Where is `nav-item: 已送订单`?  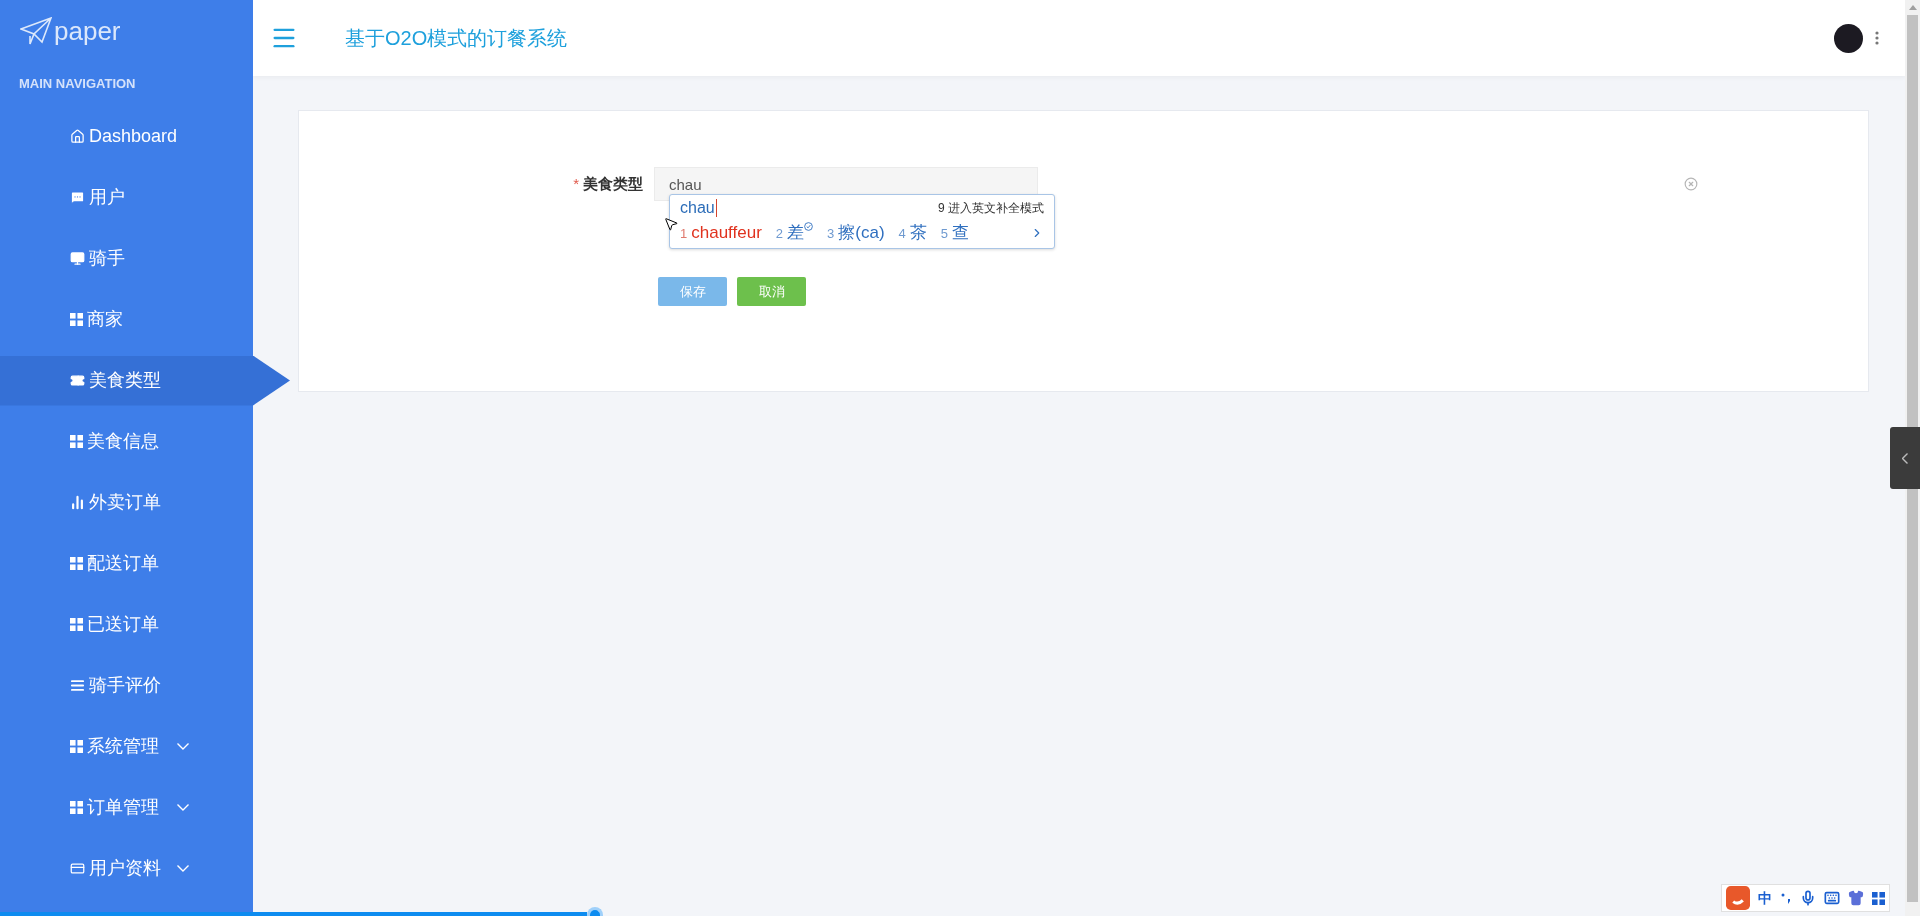
nav-item: 已送订单 is located at coordinates (126, 624).